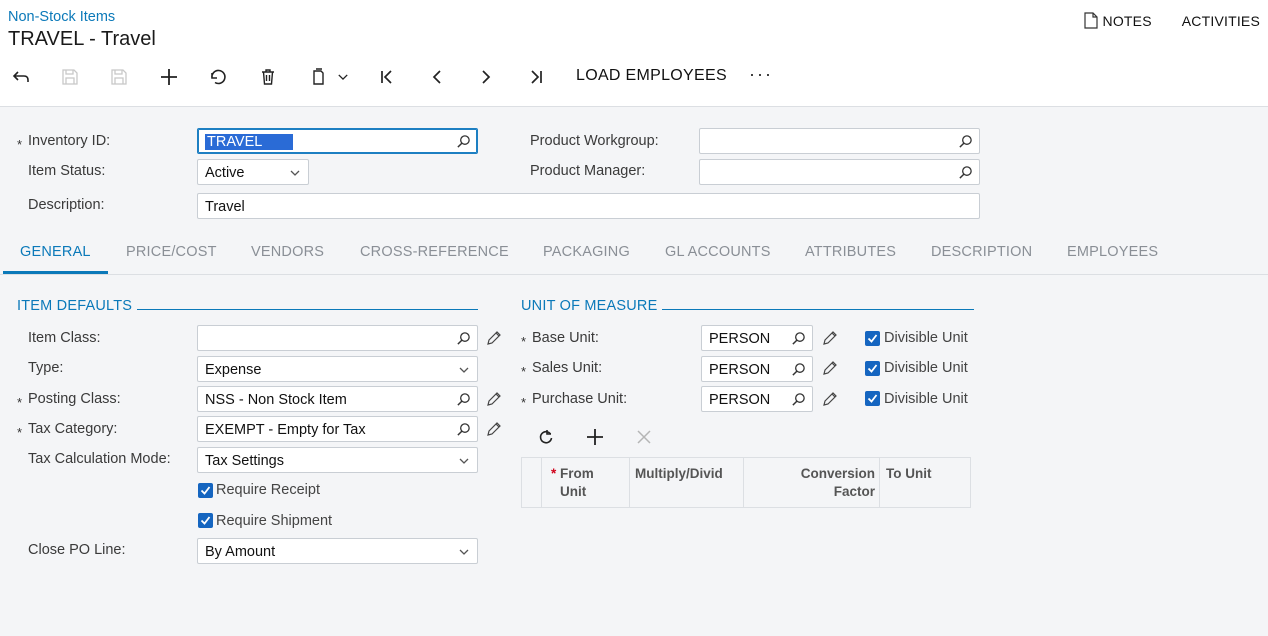  I want to click on save-close-button, so click(70, 77).